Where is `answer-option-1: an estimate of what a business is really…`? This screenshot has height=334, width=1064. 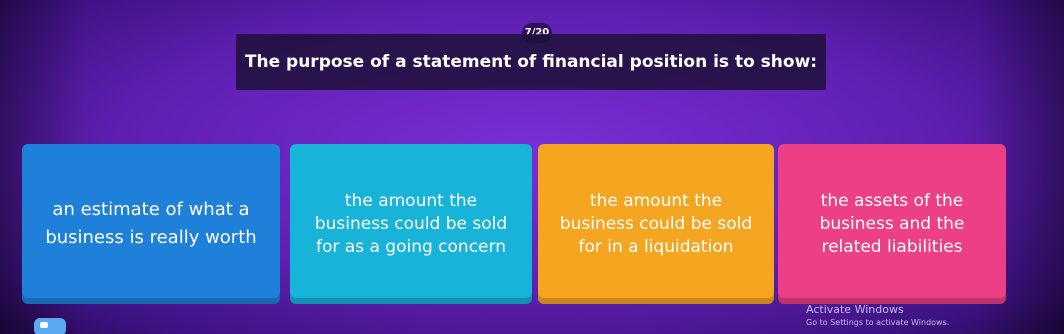
answer-option-1: an estimate of what a business is really… is located at coordinates (151, 224).